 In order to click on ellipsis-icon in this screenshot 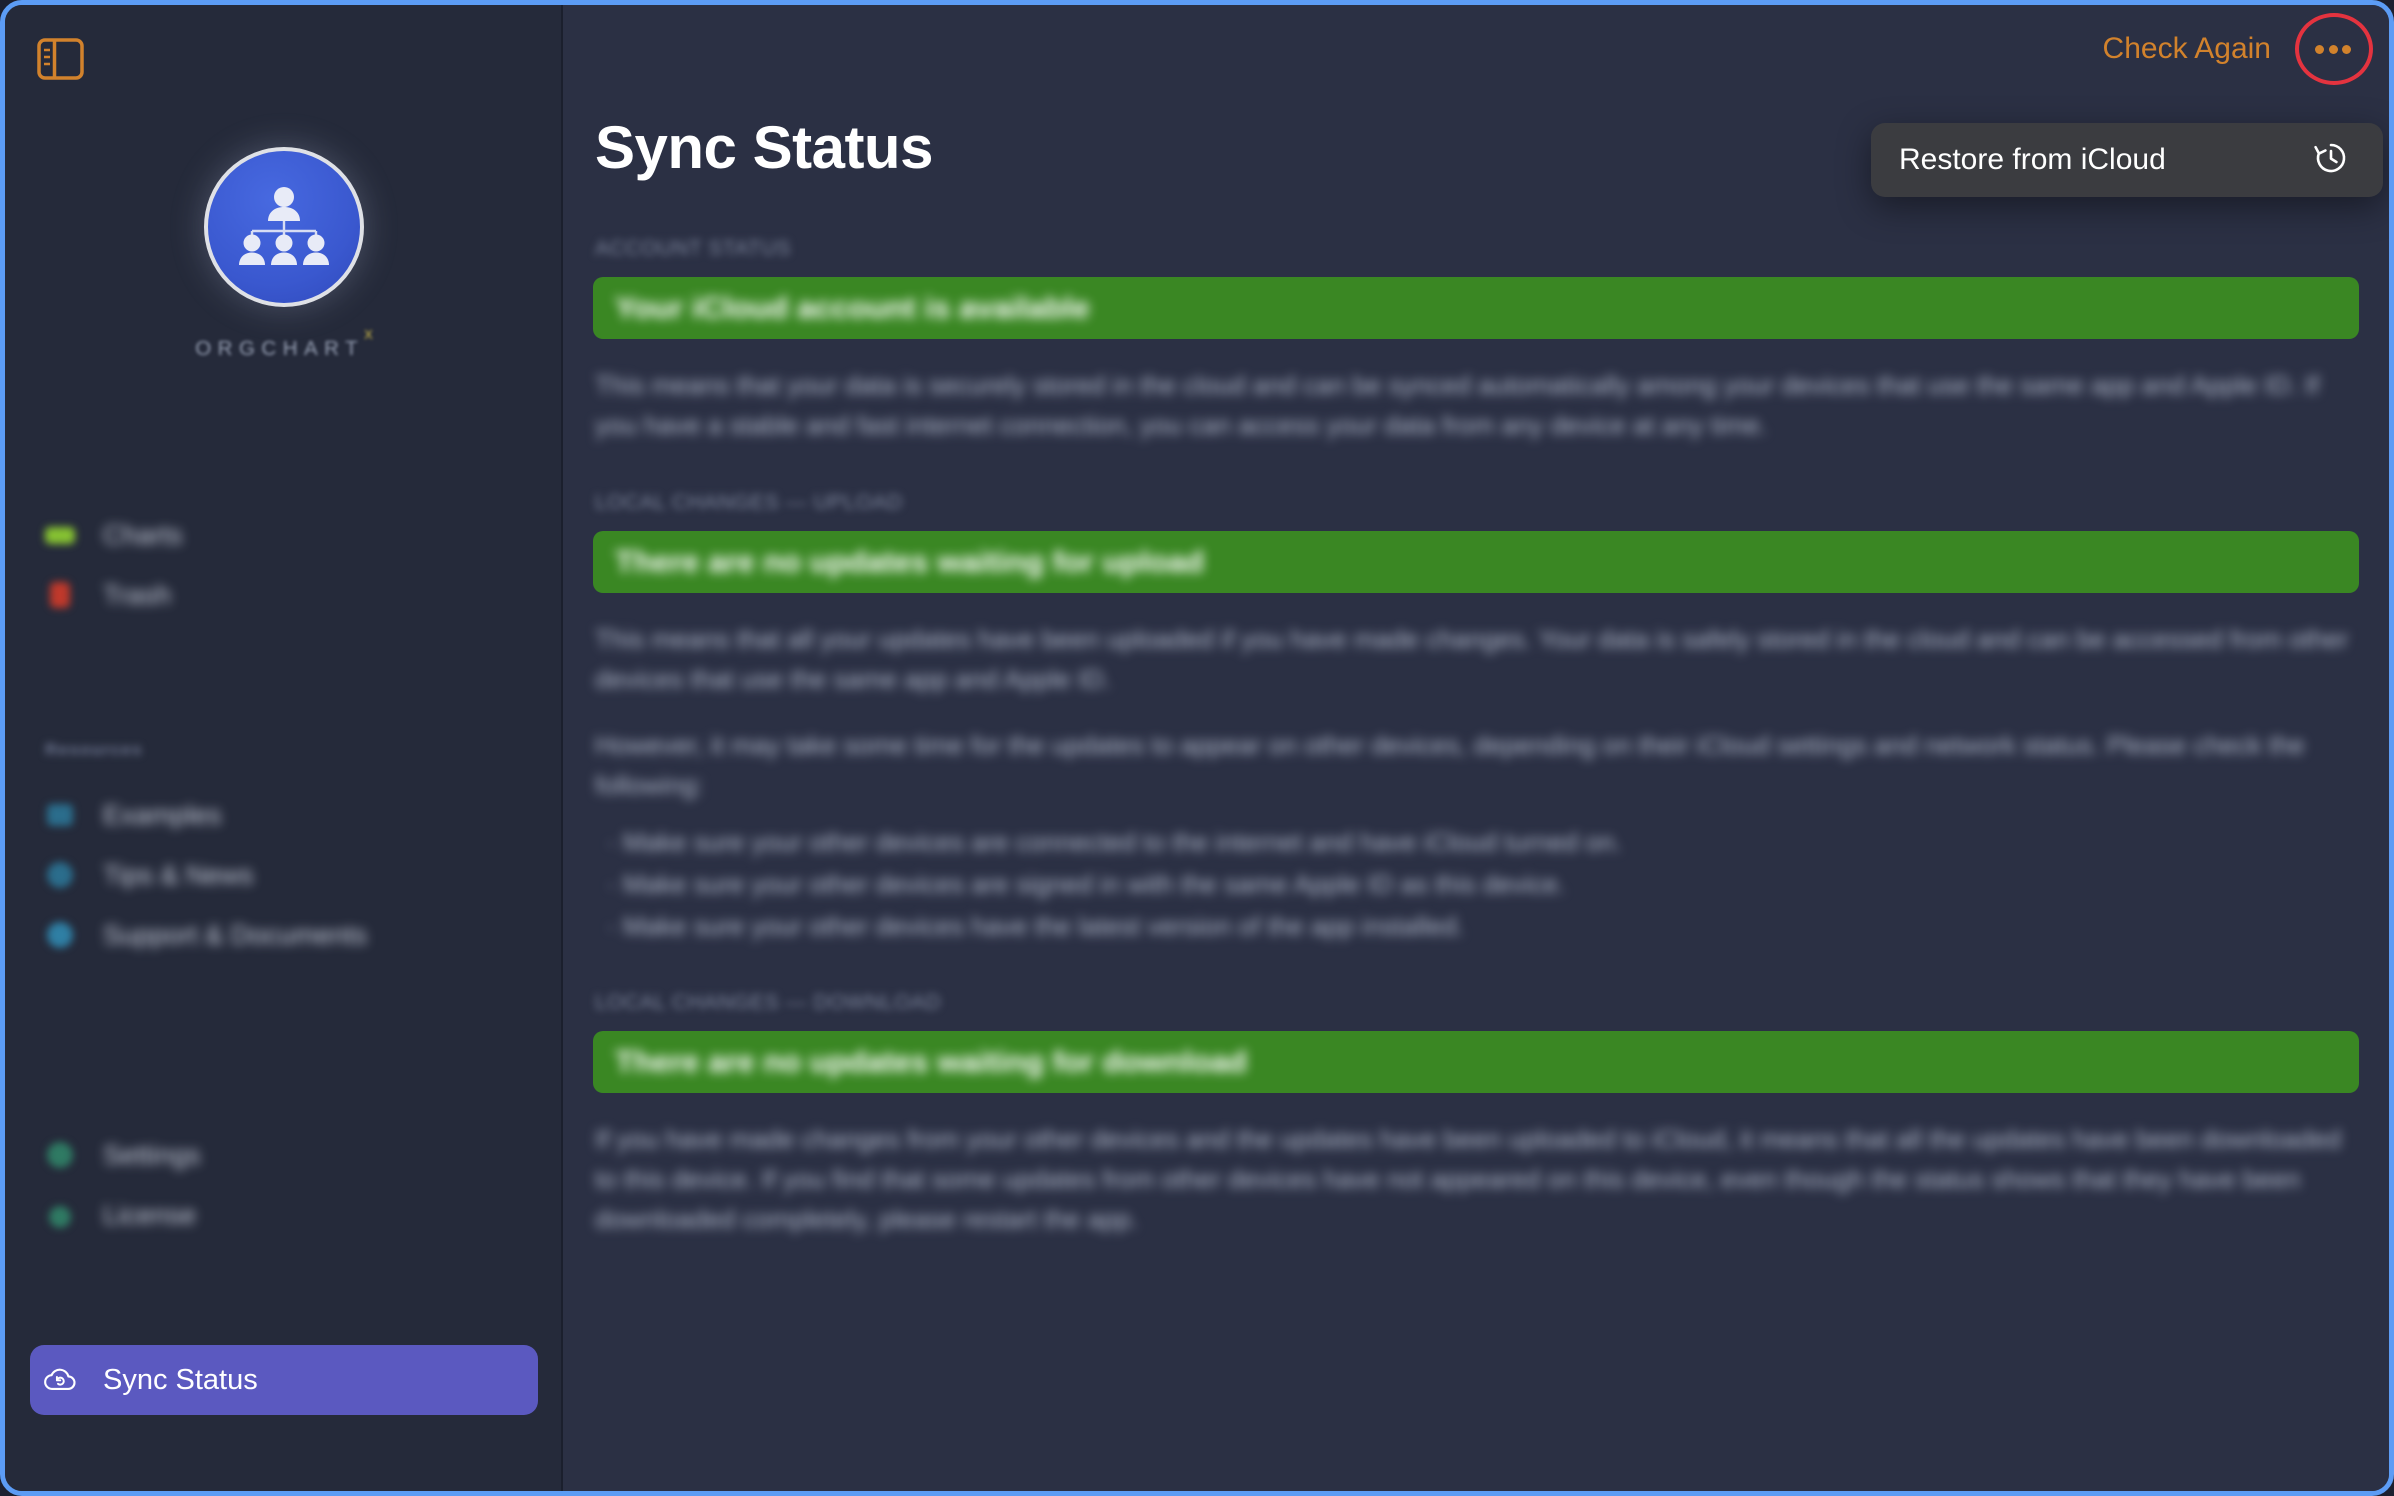, I will do `click(2333, 49)`.